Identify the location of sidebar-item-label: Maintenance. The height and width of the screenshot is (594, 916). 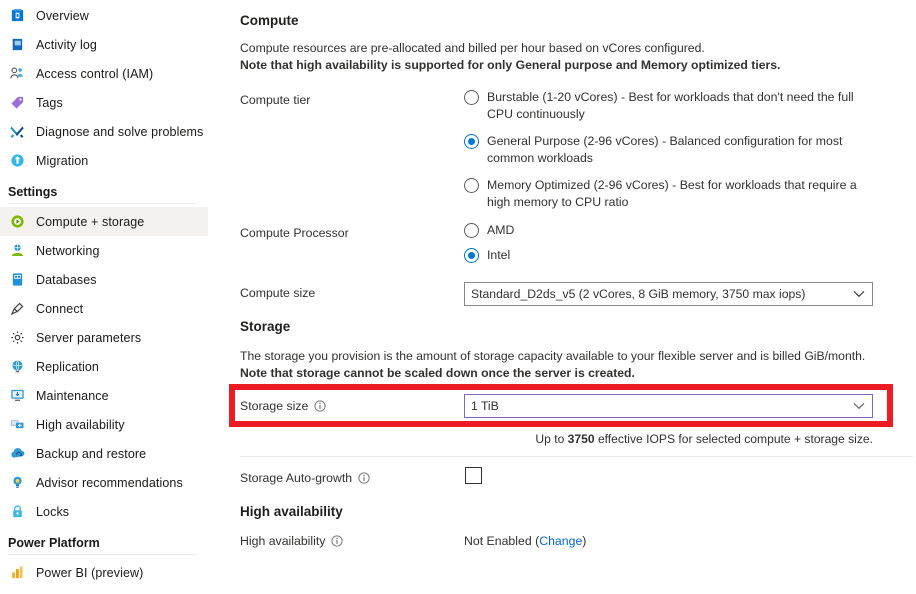
(72, 395).